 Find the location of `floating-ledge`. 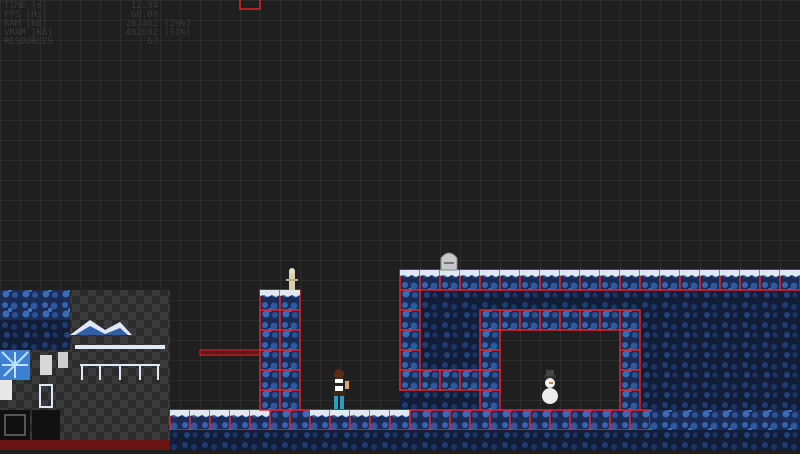

floating-ledge is located at coordinates (230, 352).